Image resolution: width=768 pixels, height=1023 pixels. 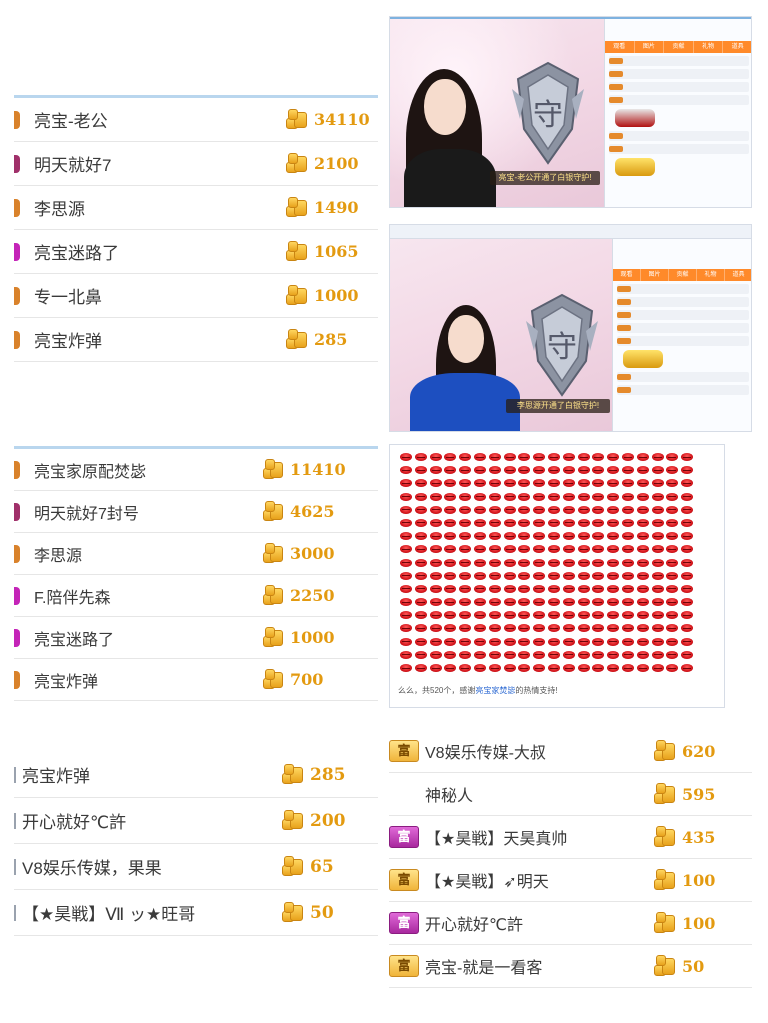 I want to click on leaderboard-row: 亮宝-老公 34110, so click(x=196, y=120).